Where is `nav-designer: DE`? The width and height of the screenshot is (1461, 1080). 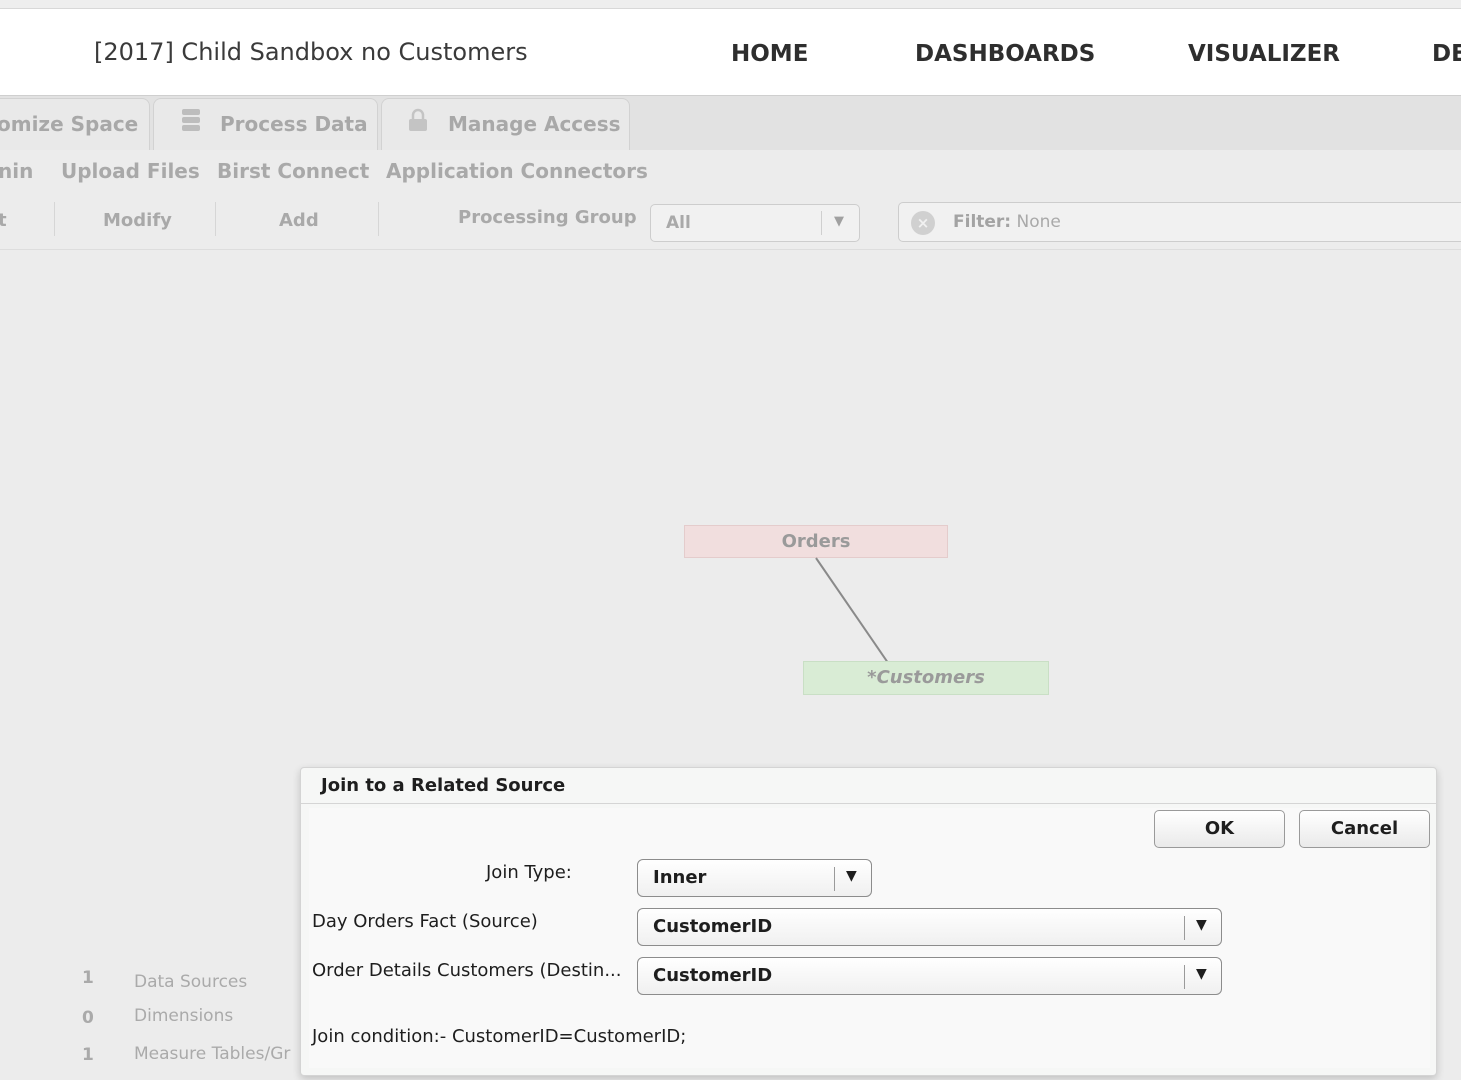 nav-designer: DE is located at coordinates (1446, 54).